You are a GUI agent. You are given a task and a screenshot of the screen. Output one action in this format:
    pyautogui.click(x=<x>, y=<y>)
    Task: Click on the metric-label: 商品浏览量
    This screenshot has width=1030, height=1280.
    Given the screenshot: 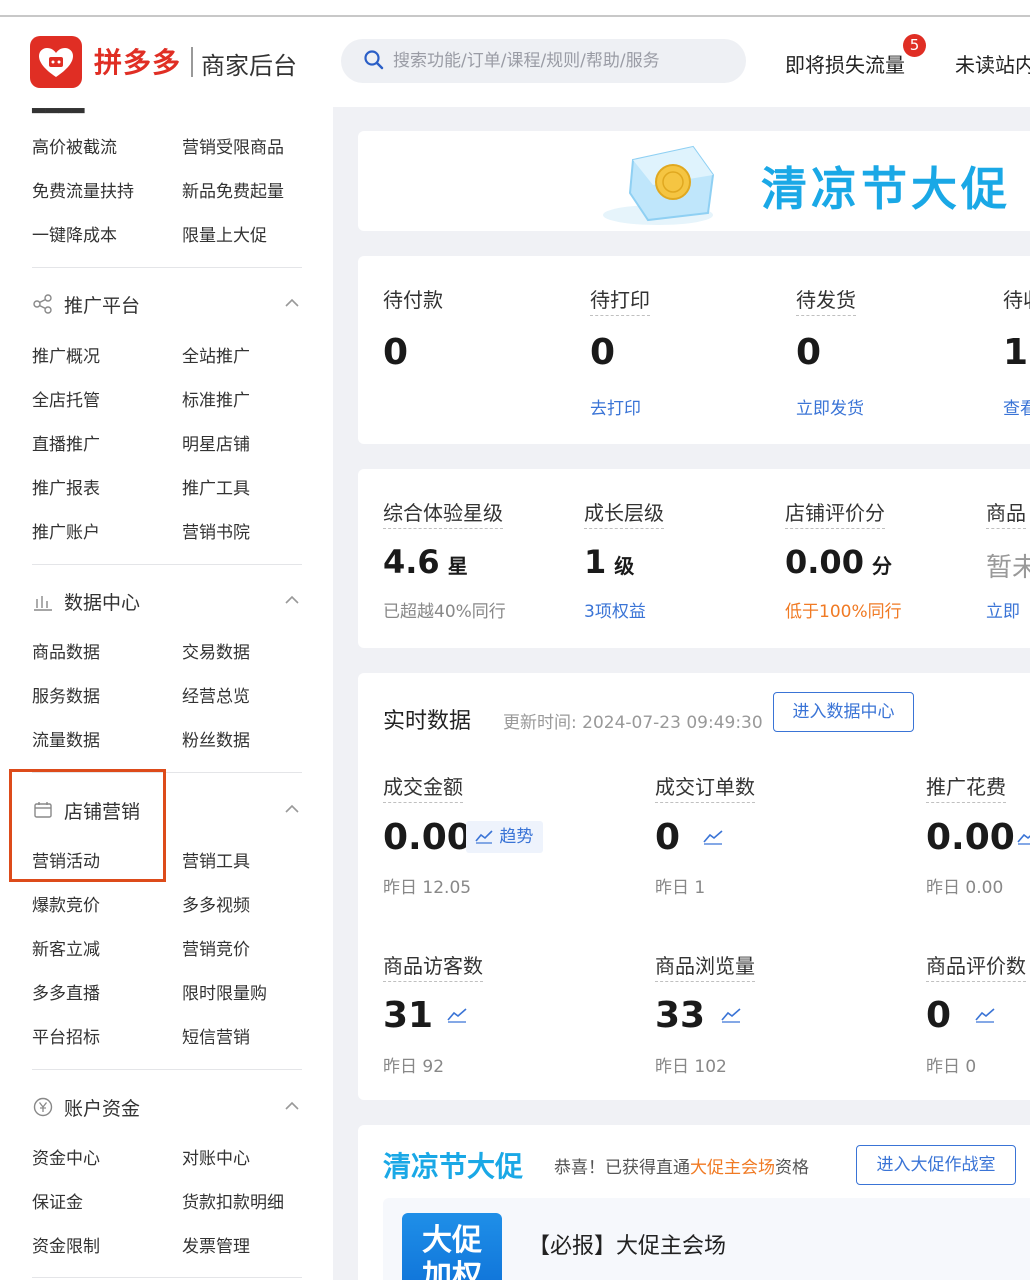 What is the action you would take?
    pyautogui.click(x=705, y=966)
    